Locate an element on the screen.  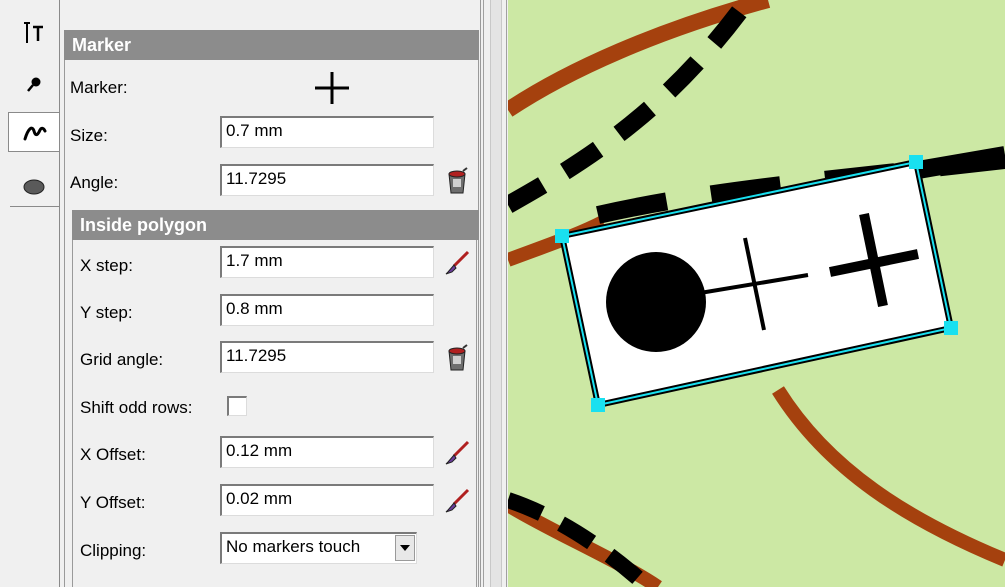
area-blob-icon is located at coordinates (34, 187).